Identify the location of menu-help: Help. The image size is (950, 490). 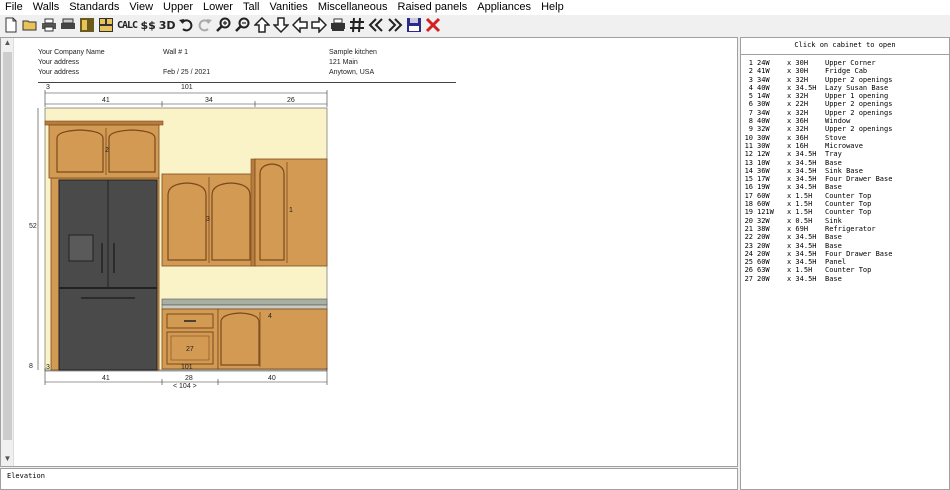
(552, 7).